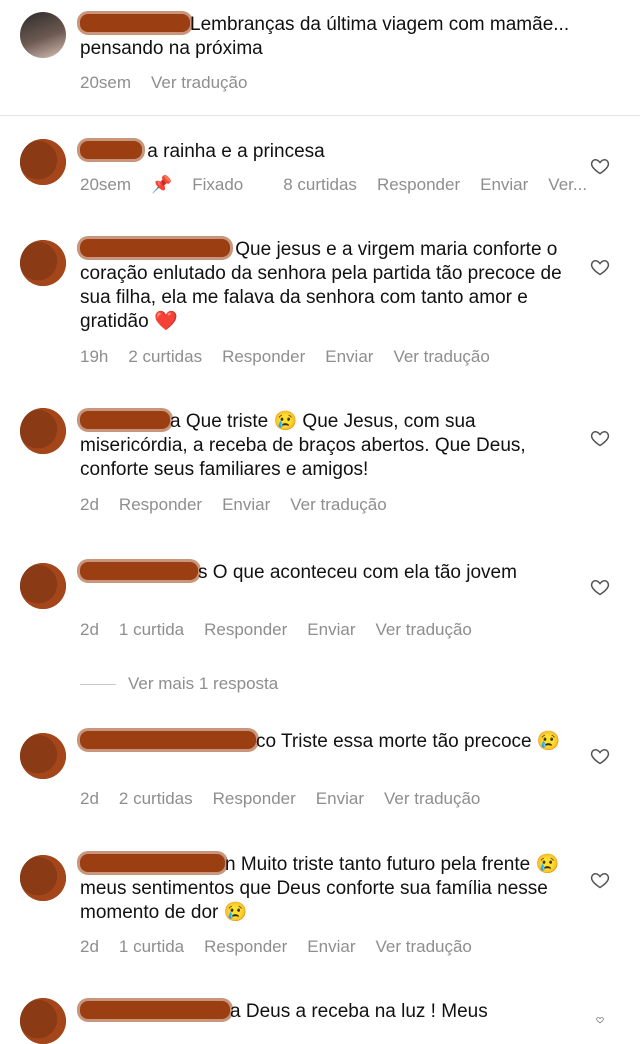 The image size is (640, 1044). What do you see at coordinates (162, 184) in the screenshot?
I see `pin-icon: 📌` at bounding box center [162, 184].